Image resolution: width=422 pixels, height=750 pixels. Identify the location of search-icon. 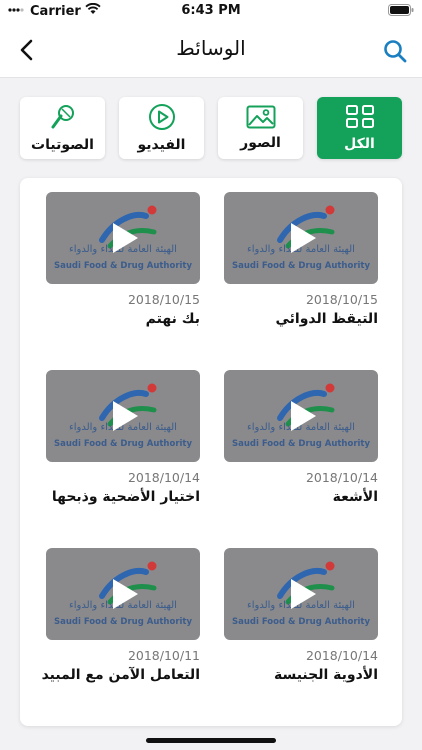
(395, 51).